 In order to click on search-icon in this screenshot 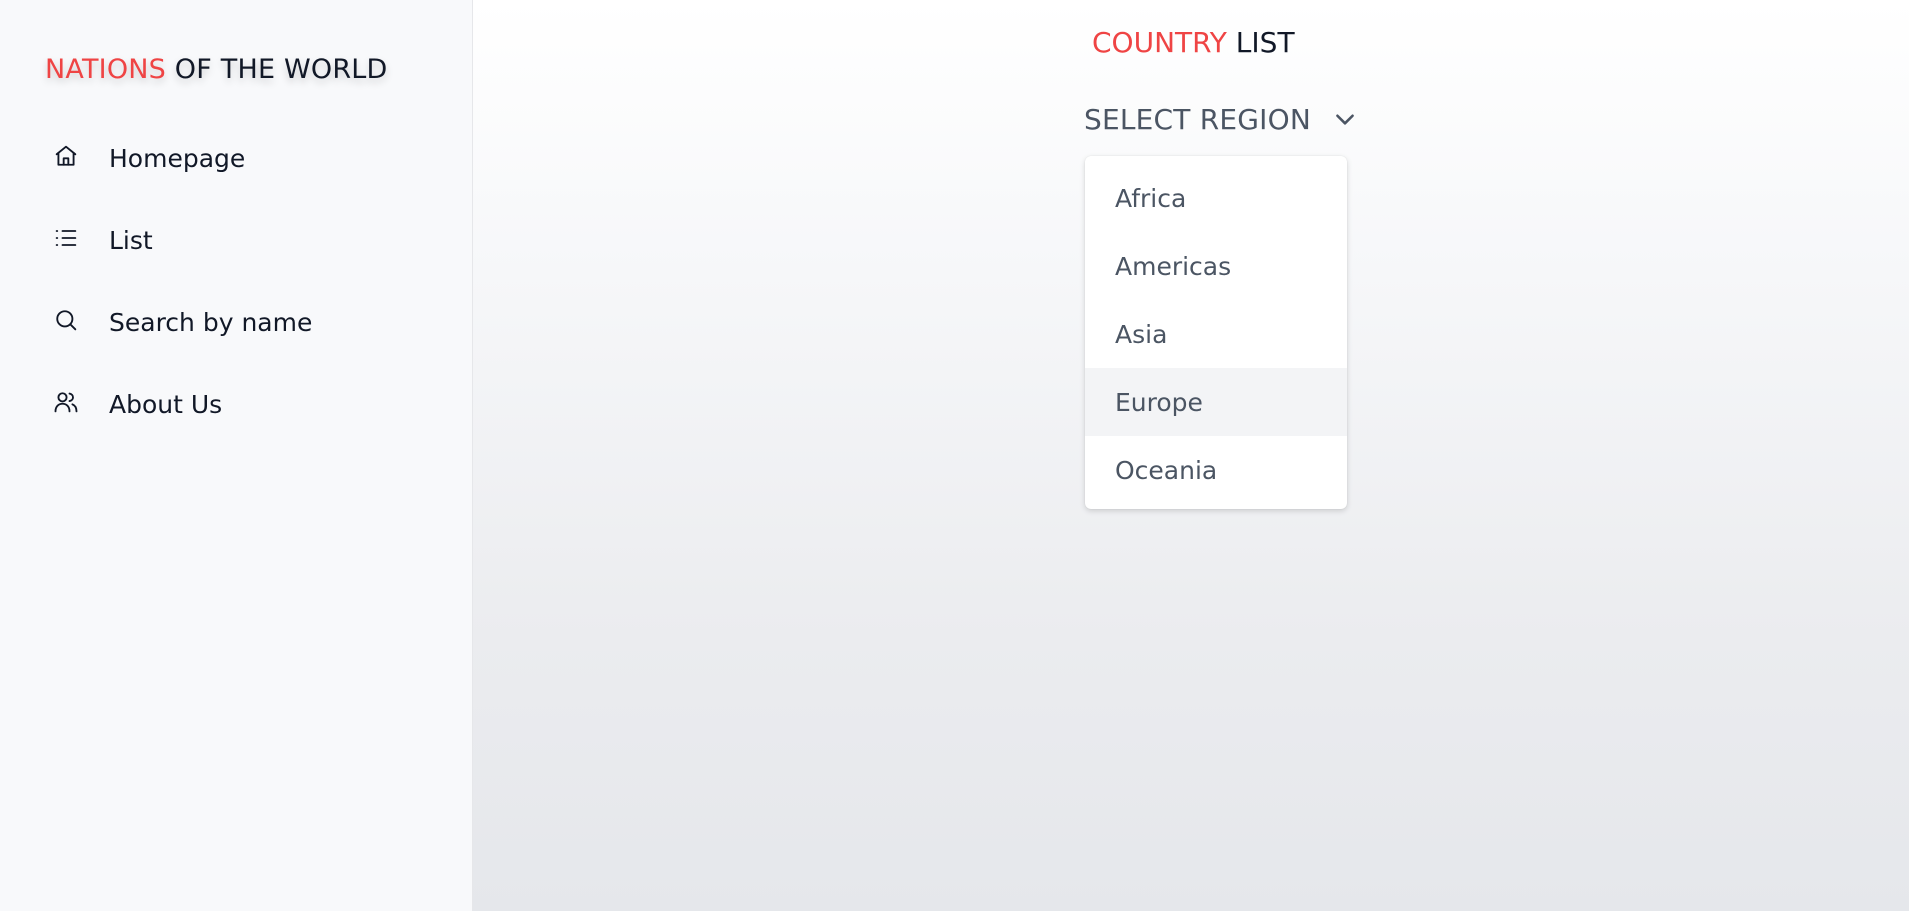, I will do `click(66, 320)`.